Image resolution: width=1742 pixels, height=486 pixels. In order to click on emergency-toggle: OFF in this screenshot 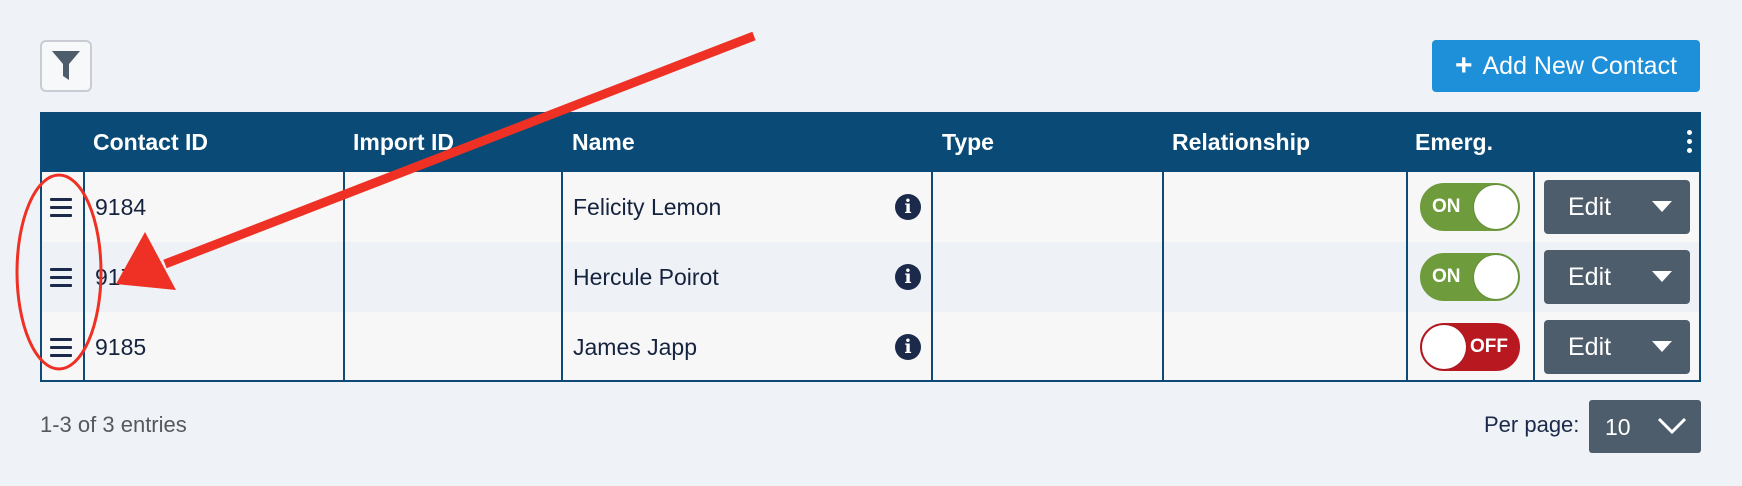, I will do `click(1470, 347)`.